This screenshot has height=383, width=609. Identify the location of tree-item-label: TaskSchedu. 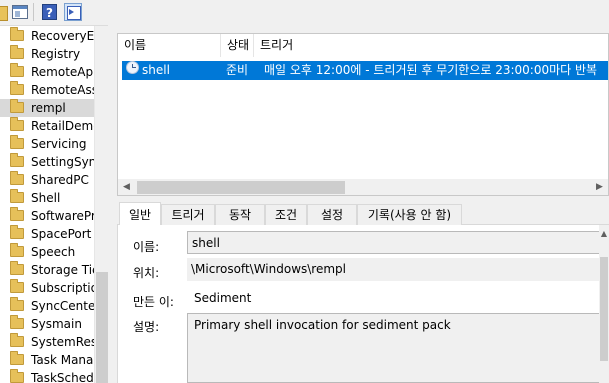
(62, 377).